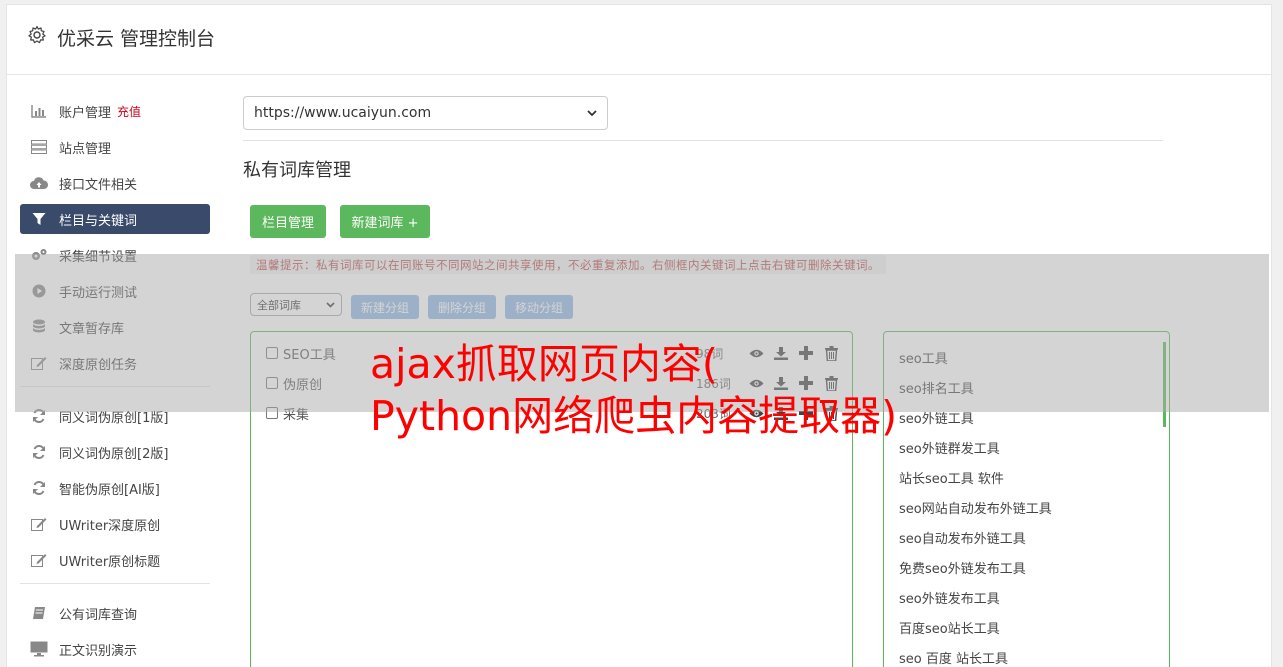  I want to click on sidebar-item-label: 公有词库查询, so click(98, 615).